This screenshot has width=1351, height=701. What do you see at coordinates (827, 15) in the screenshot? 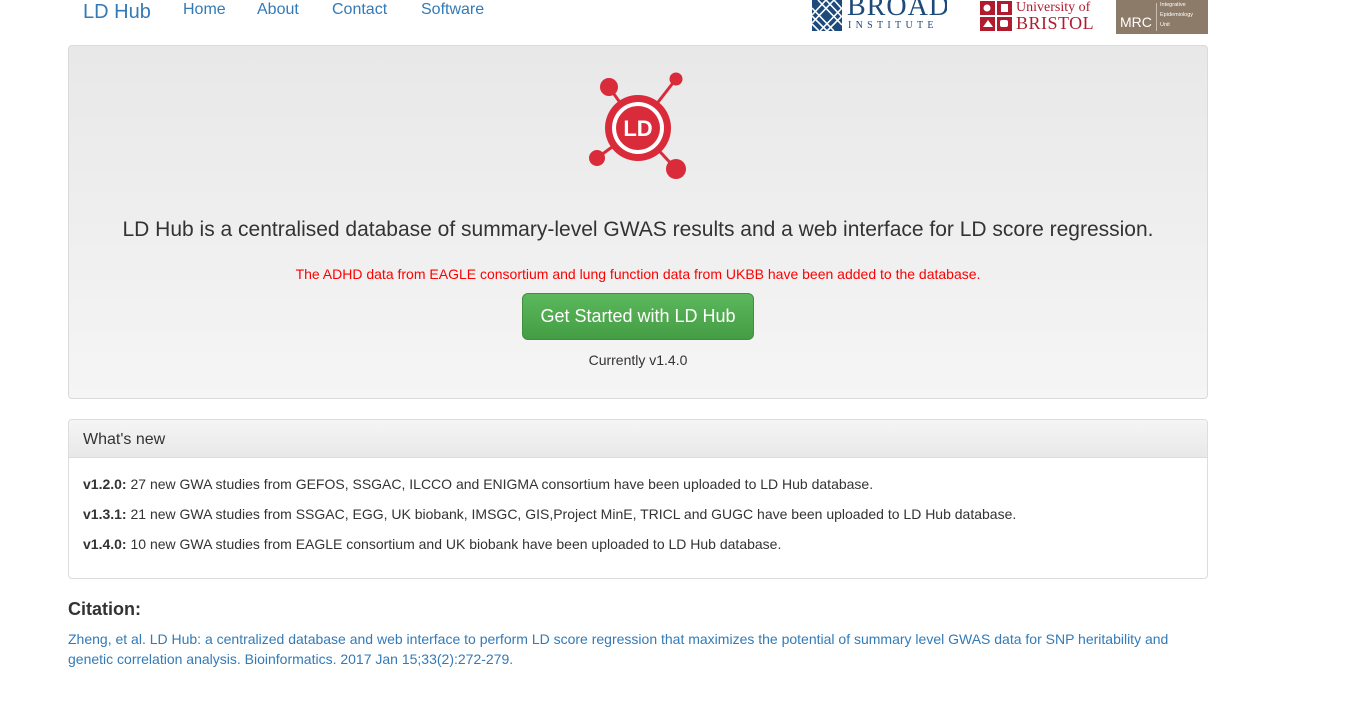
I see `broad-mark-icon` at bounding box center [827, 15].